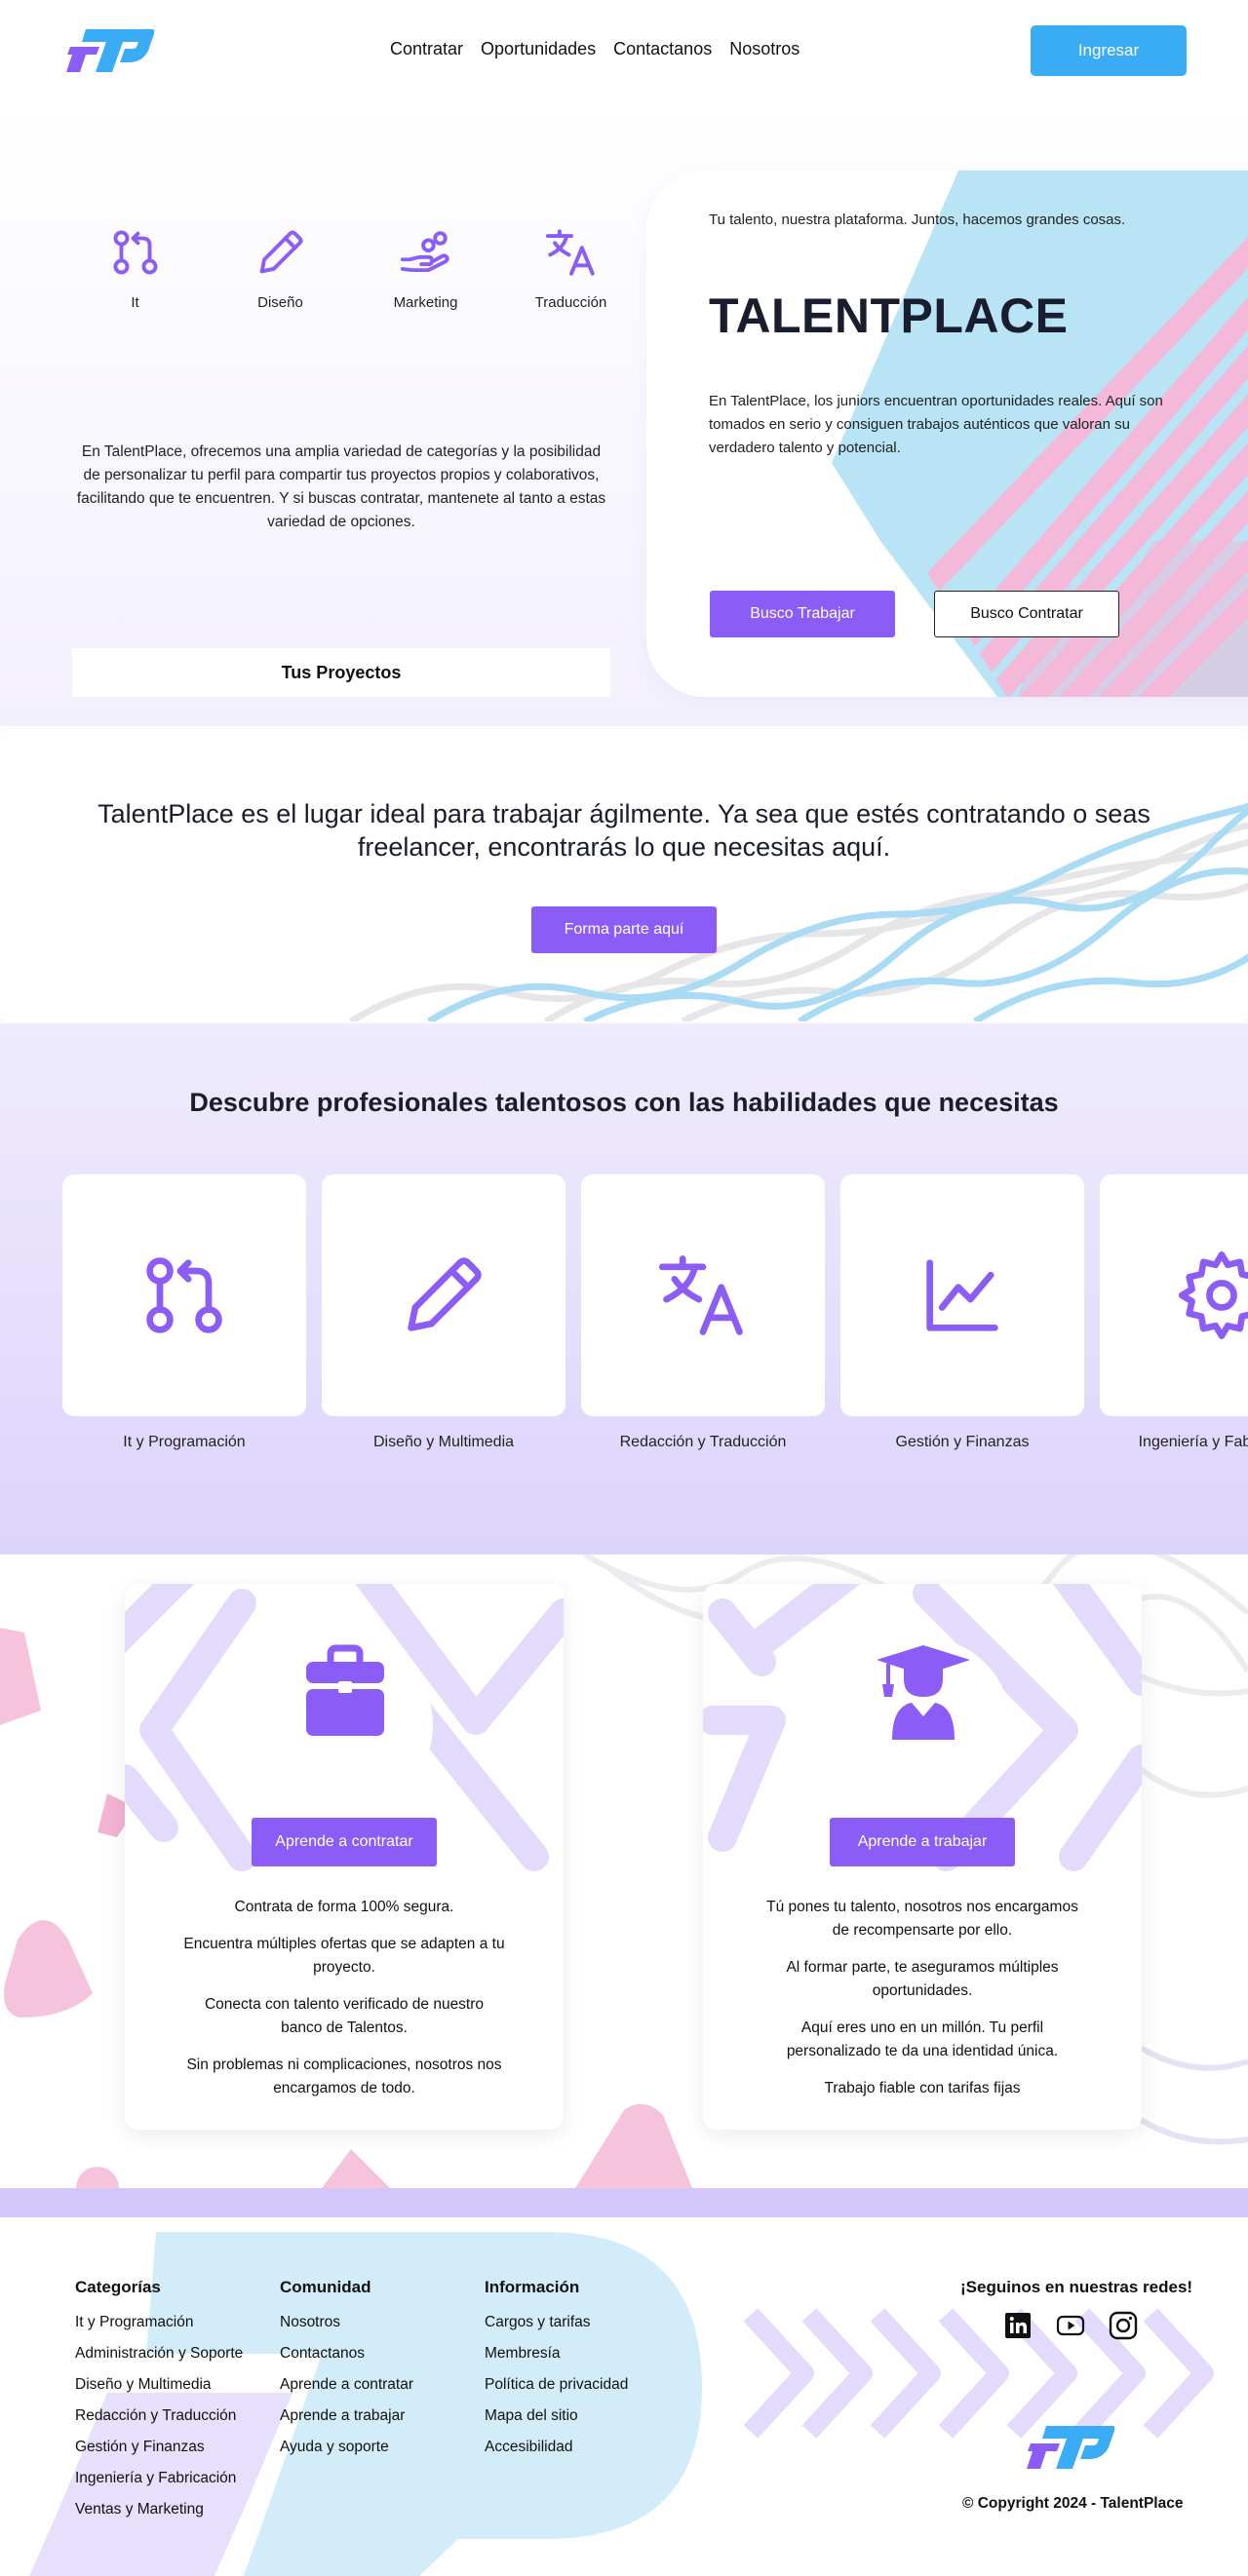 This screenshot has width=1248, height=2576. I want to click on footer-link: Membresía, so click(556, 2353).